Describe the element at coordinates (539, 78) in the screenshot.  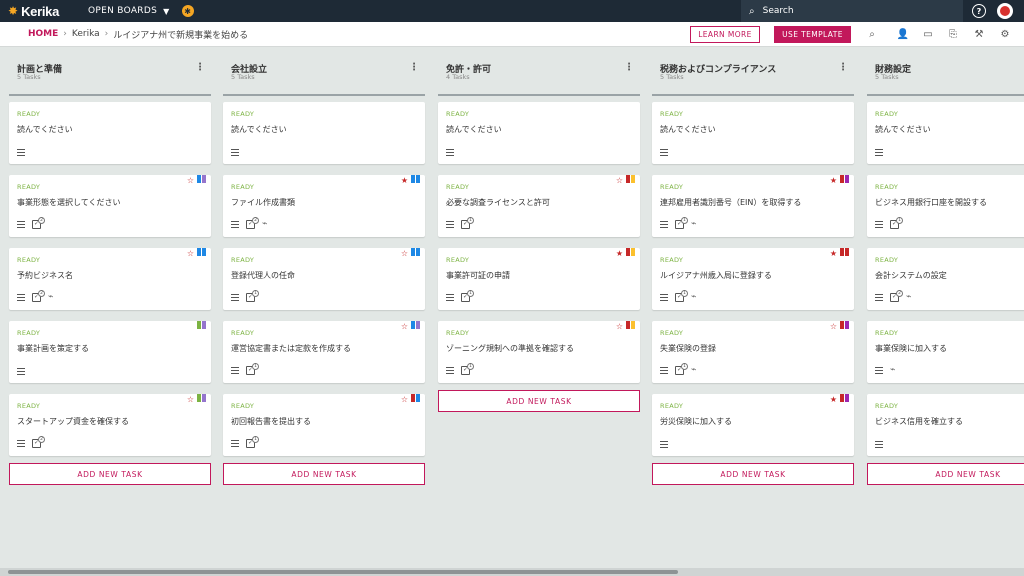
I see `column-header: 免許・許可 4 Tasks ⋮` at that location.